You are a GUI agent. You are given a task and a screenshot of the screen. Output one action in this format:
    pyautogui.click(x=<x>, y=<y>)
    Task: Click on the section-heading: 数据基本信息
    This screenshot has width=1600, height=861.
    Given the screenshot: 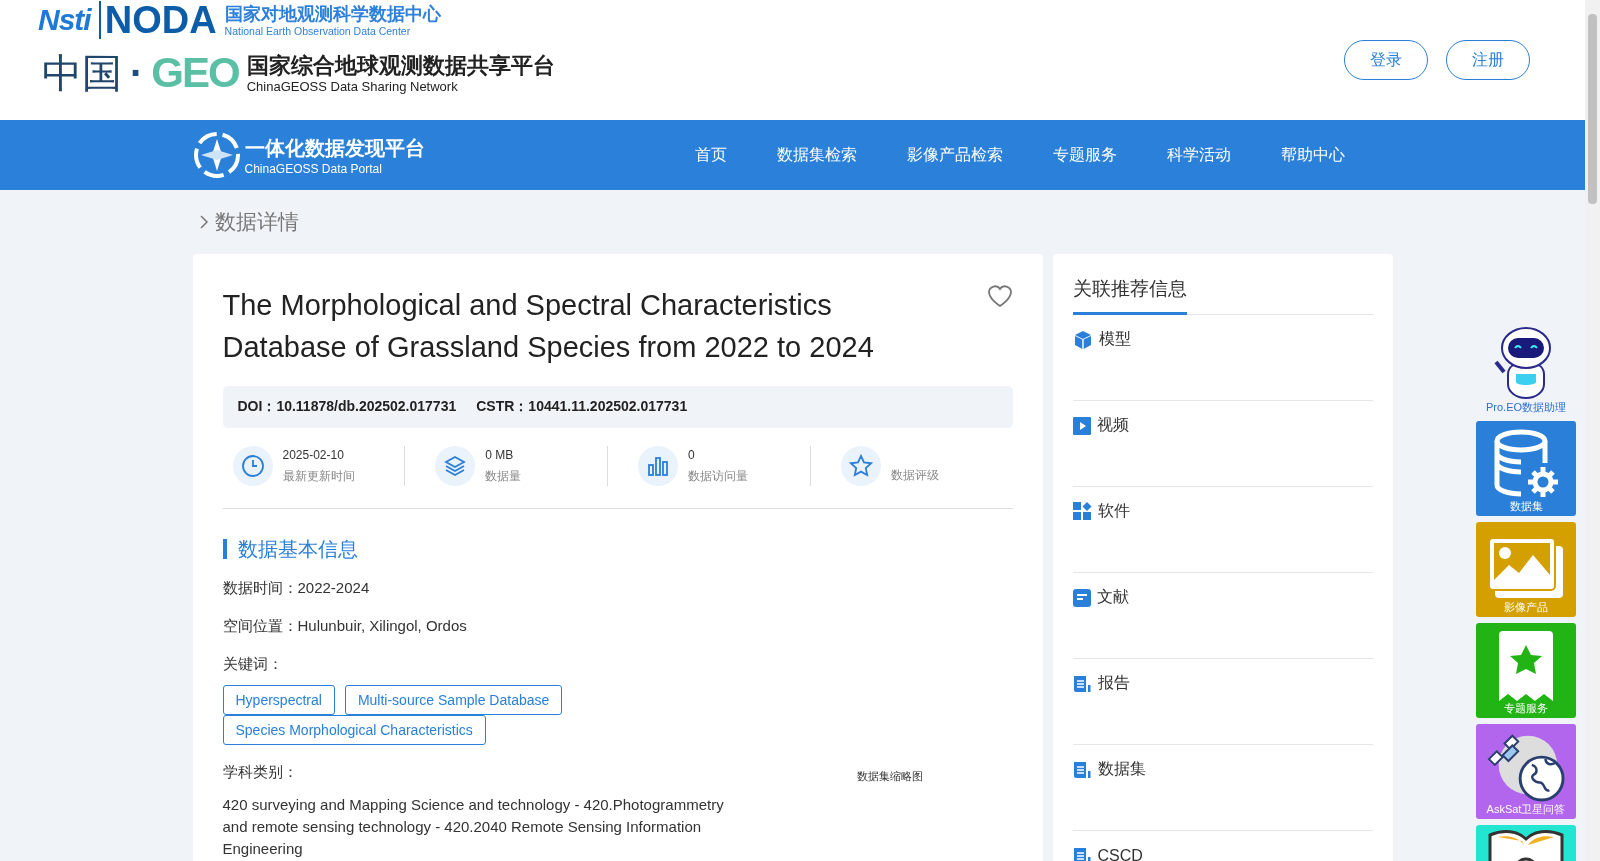 What is the action you would take?
    pyautogui.click(x=617, y=549)
    